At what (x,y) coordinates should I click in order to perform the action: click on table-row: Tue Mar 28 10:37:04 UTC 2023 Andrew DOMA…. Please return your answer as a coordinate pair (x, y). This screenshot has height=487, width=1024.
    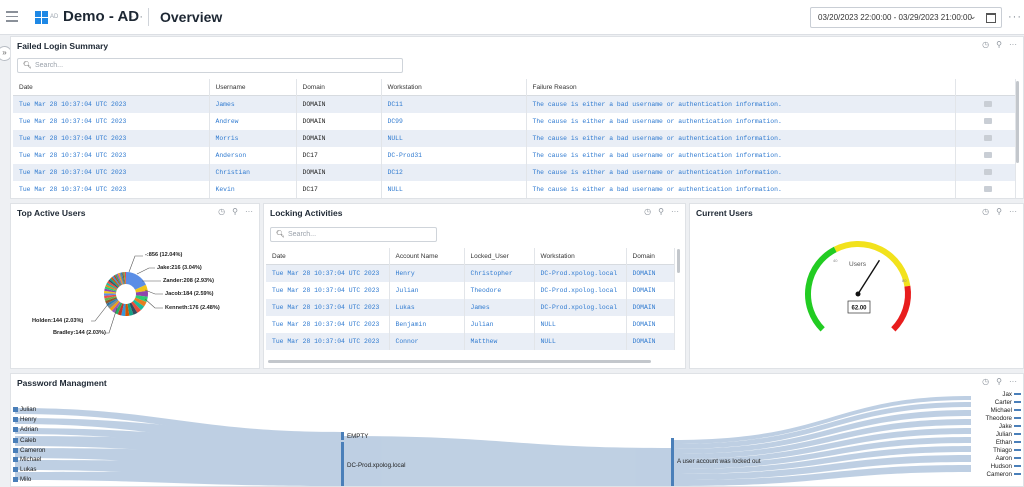
    Looking at the image, I should click on (514, 121).